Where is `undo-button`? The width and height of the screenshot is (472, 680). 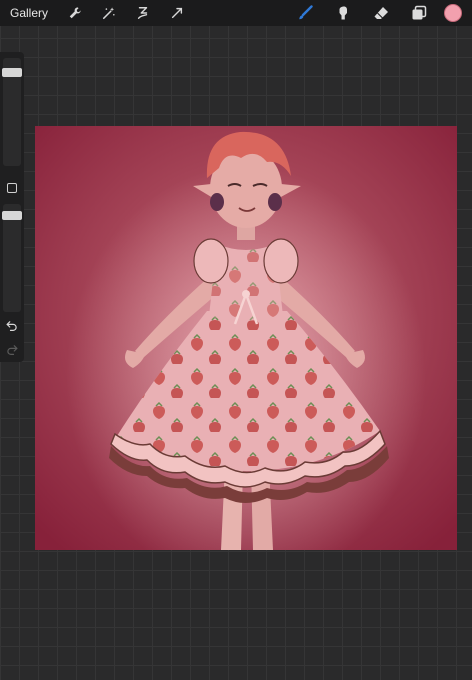
undo-button is located at coordinates (12, 325).